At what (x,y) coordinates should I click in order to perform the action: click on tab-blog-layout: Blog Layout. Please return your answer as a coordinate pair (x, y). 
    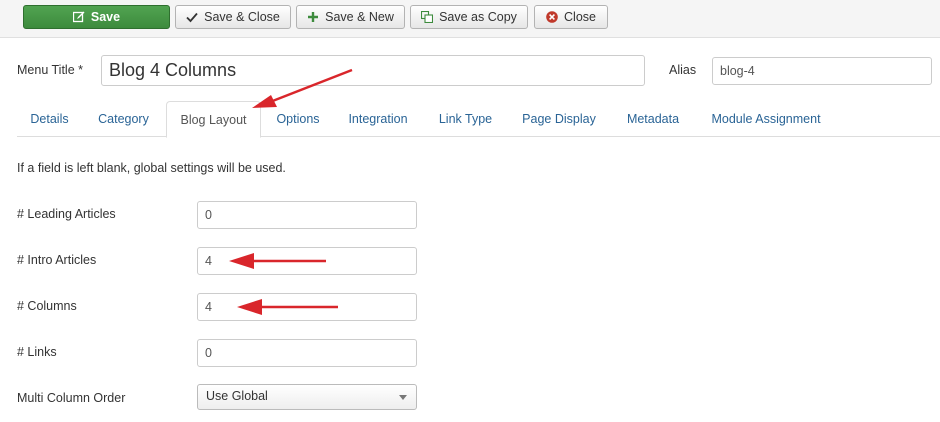
    Looking at the image, I should click on (213, 119).